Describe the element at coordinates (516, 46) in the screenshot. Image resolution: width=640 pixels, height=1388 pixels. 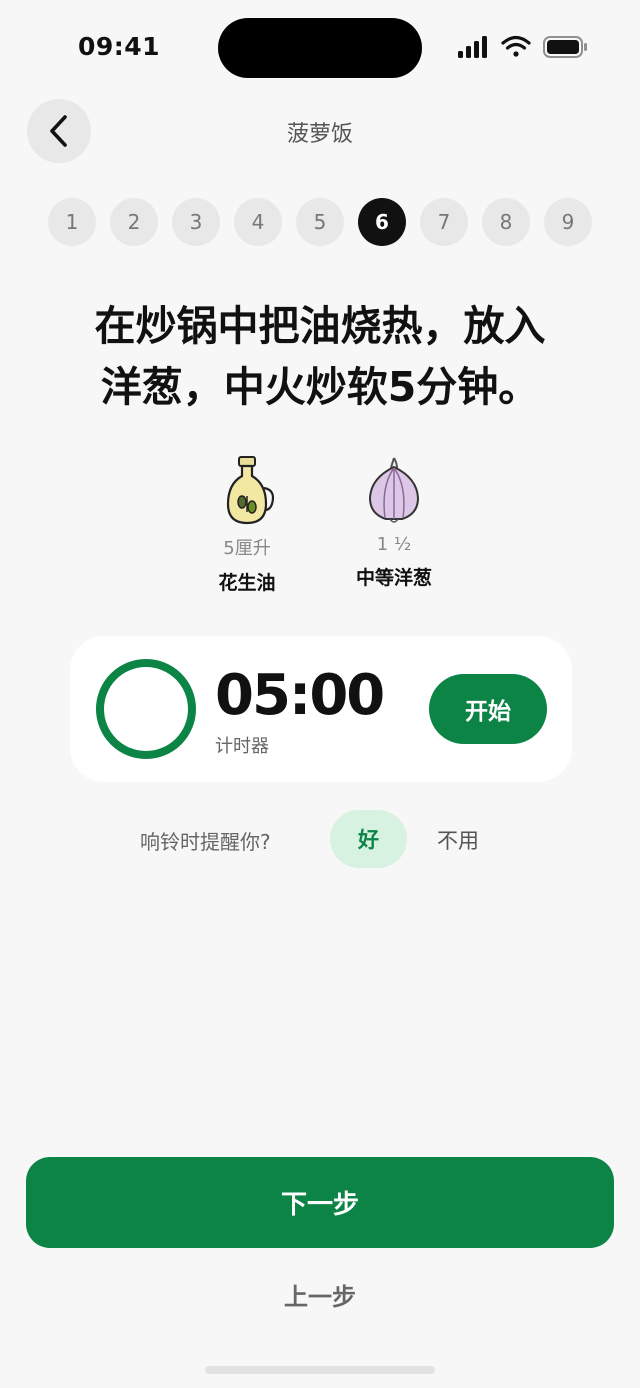
I see `wifi-icon` at that location.